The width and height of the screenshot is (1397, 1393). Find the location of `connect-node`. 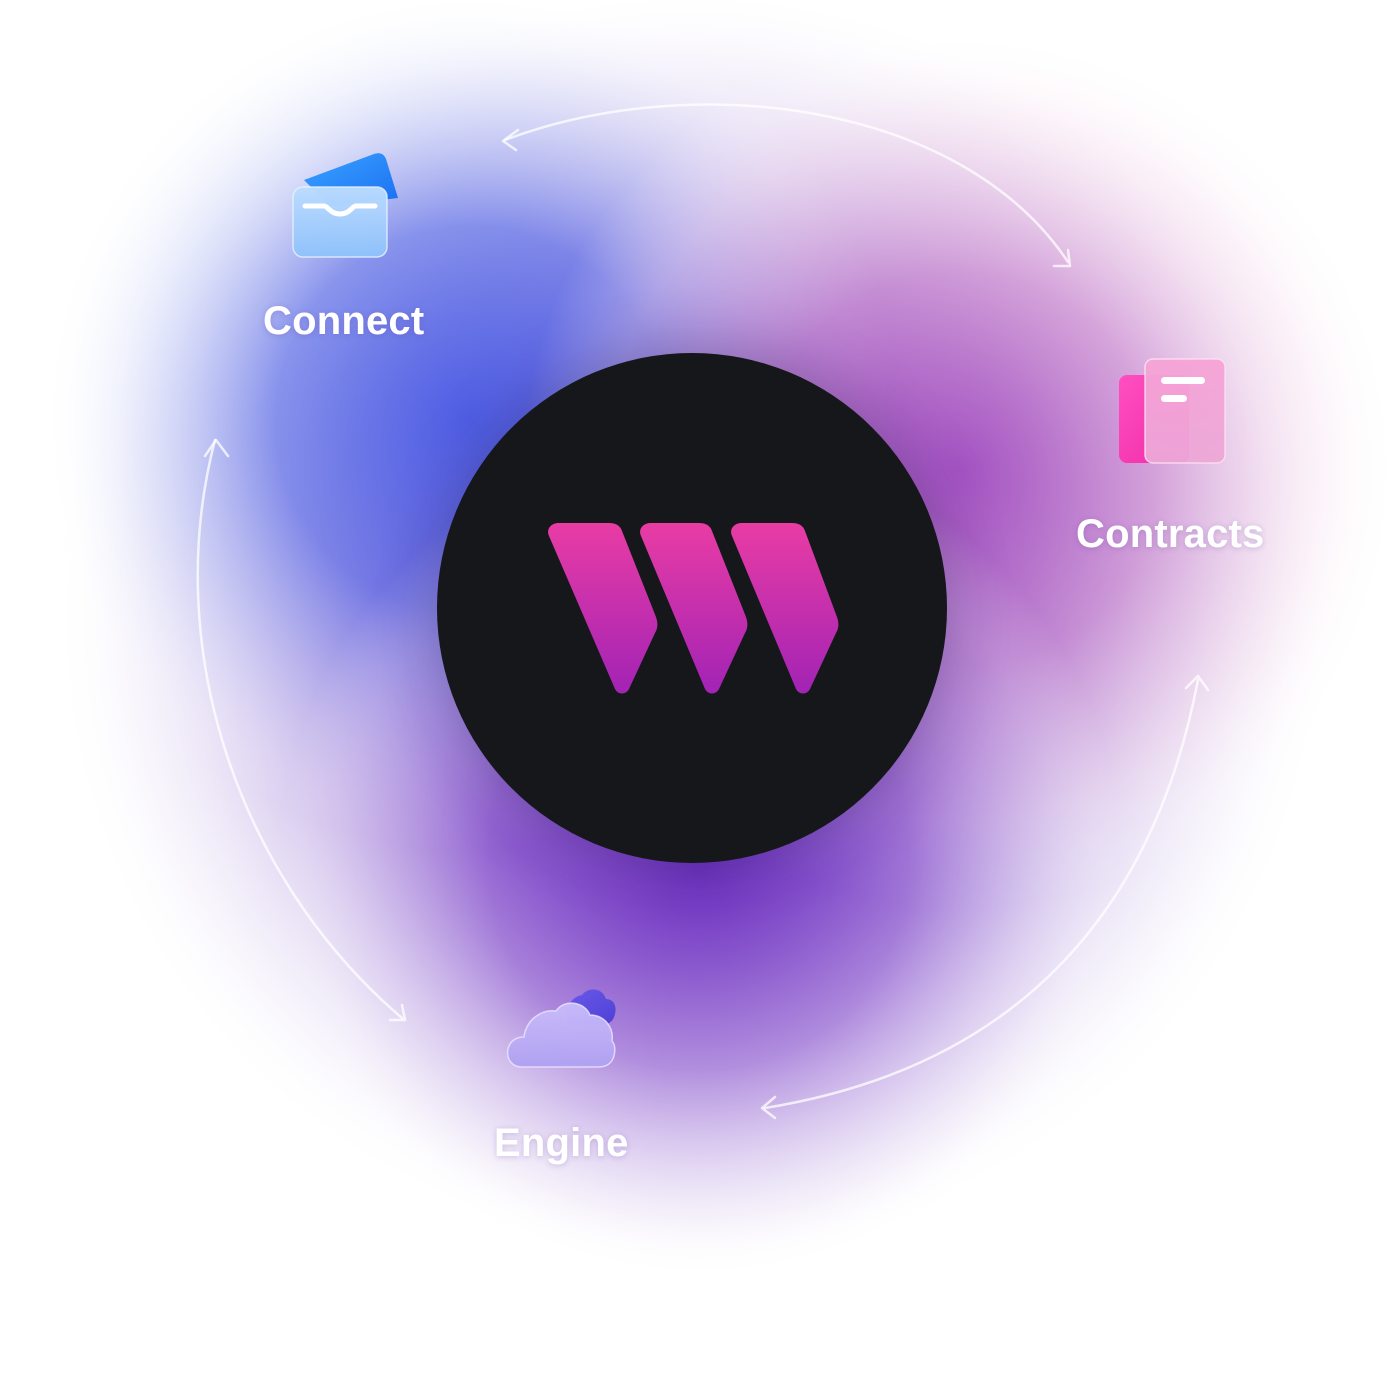

connect-node is located at coordinates (346, 206).